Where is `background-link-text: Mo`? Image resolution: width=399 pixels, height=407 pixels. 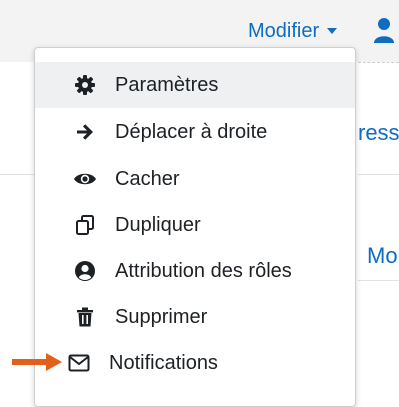
background-link-text: Mo is located at coordinates (382, 256).